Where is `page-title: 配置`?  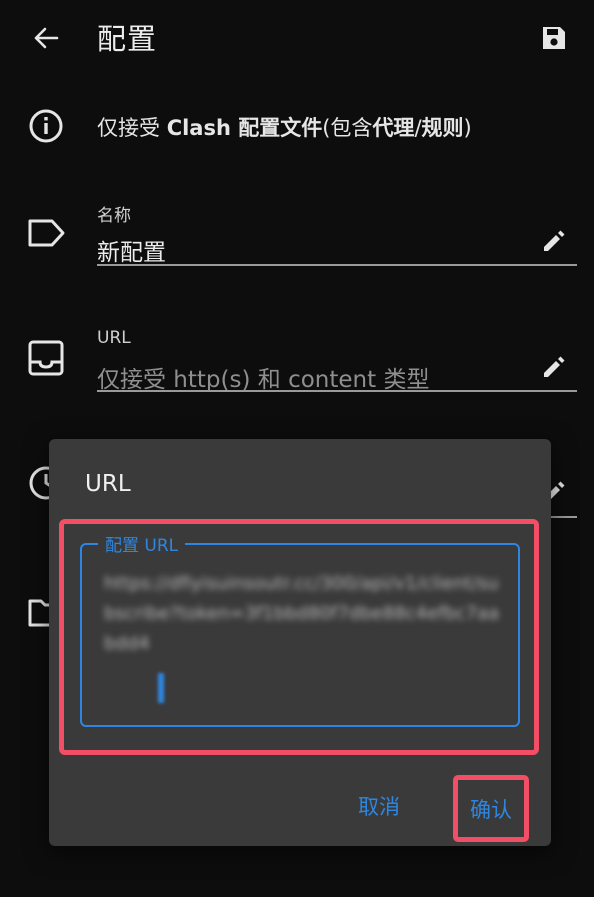
page-title: 配置 is located at coordinates (127, 39).